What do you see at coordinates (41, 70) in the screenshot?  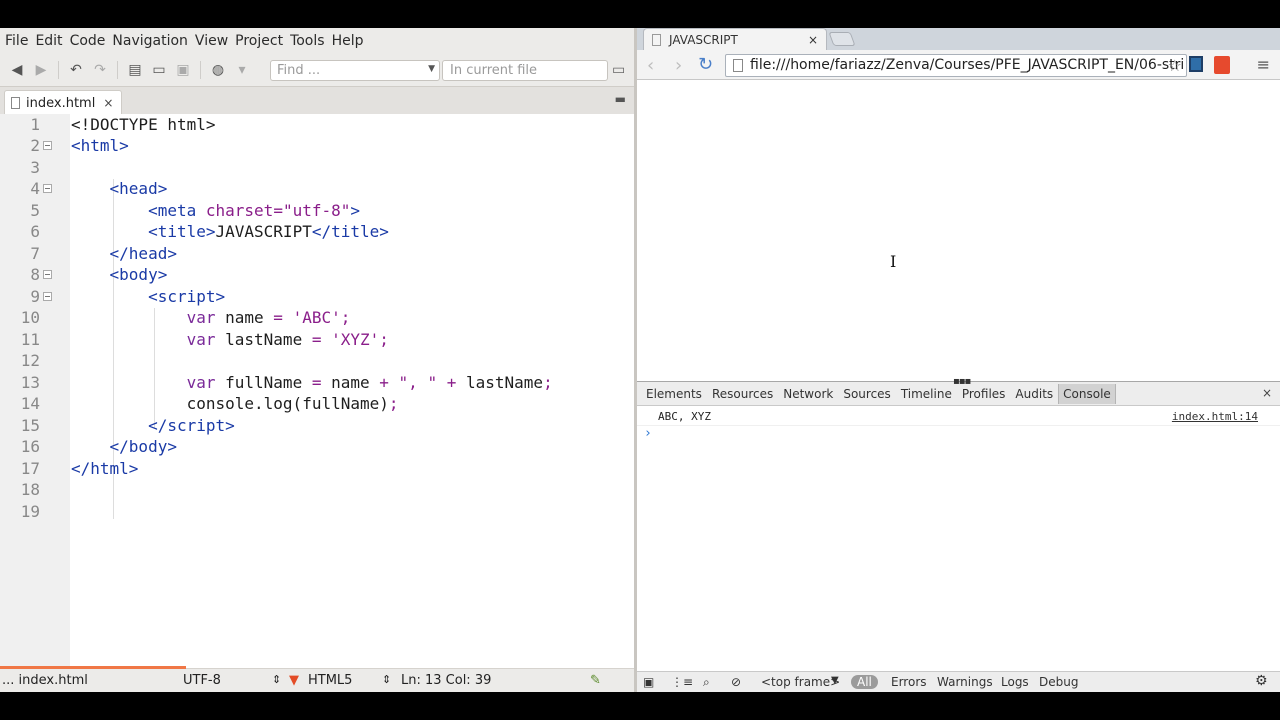 I see `arrow-right-icon: ▶` at bounding box center [41, 70].